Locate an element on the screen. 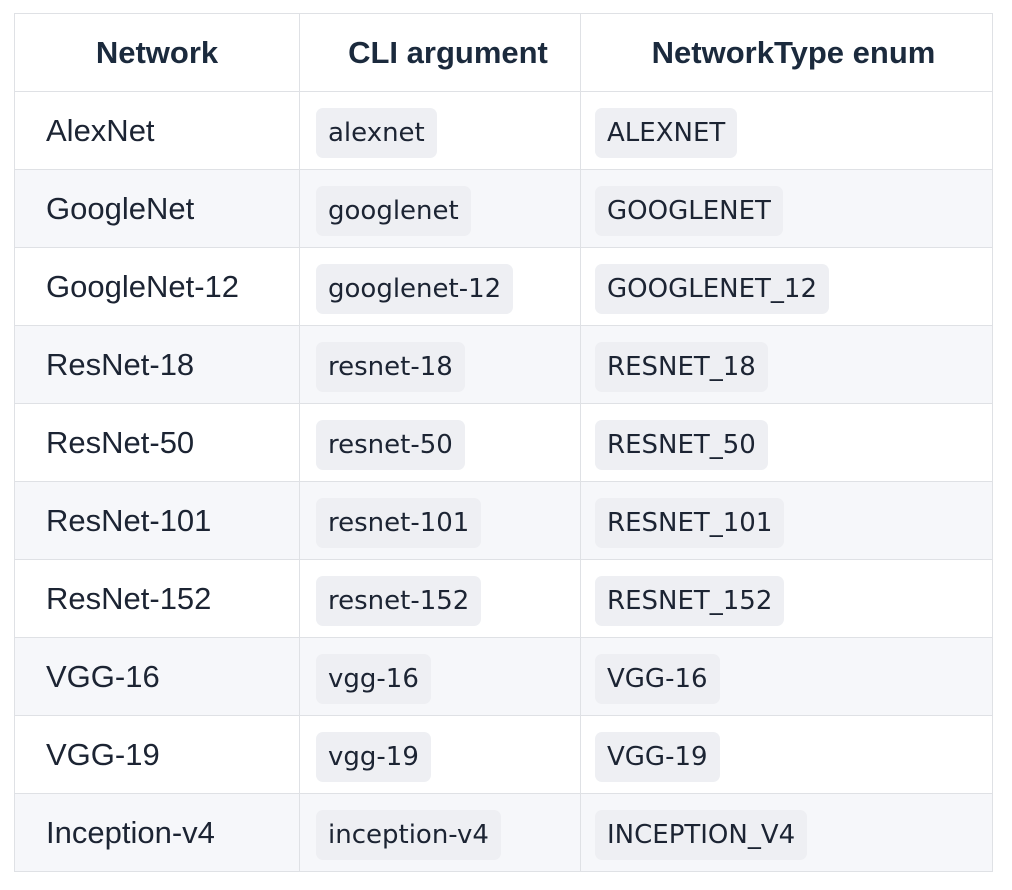 This screenshot has height=890, width=1012. cli-argument-cell: vgg-16 is located at coordinates (440, 676).